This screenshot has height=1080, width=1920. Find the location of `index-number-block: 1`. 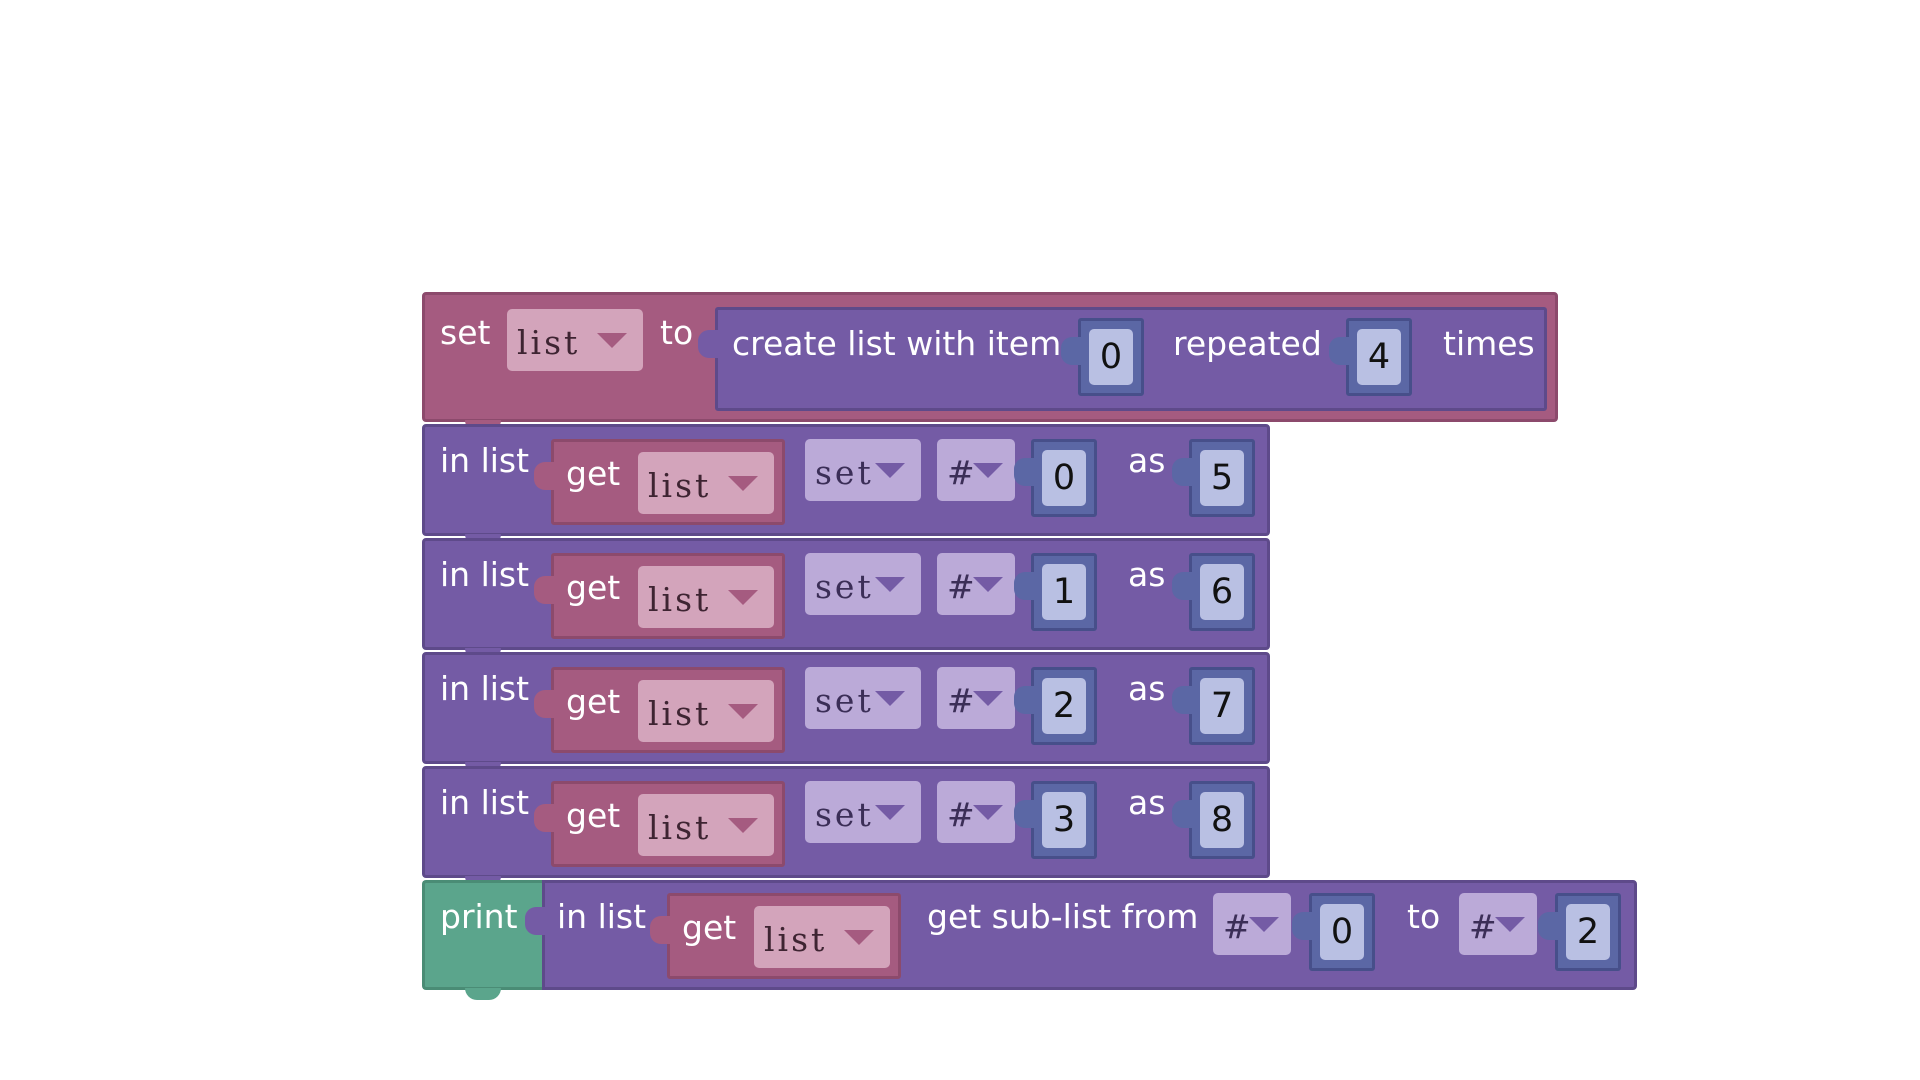

index-number-block: 1 is located at coordinates (1055, 592).